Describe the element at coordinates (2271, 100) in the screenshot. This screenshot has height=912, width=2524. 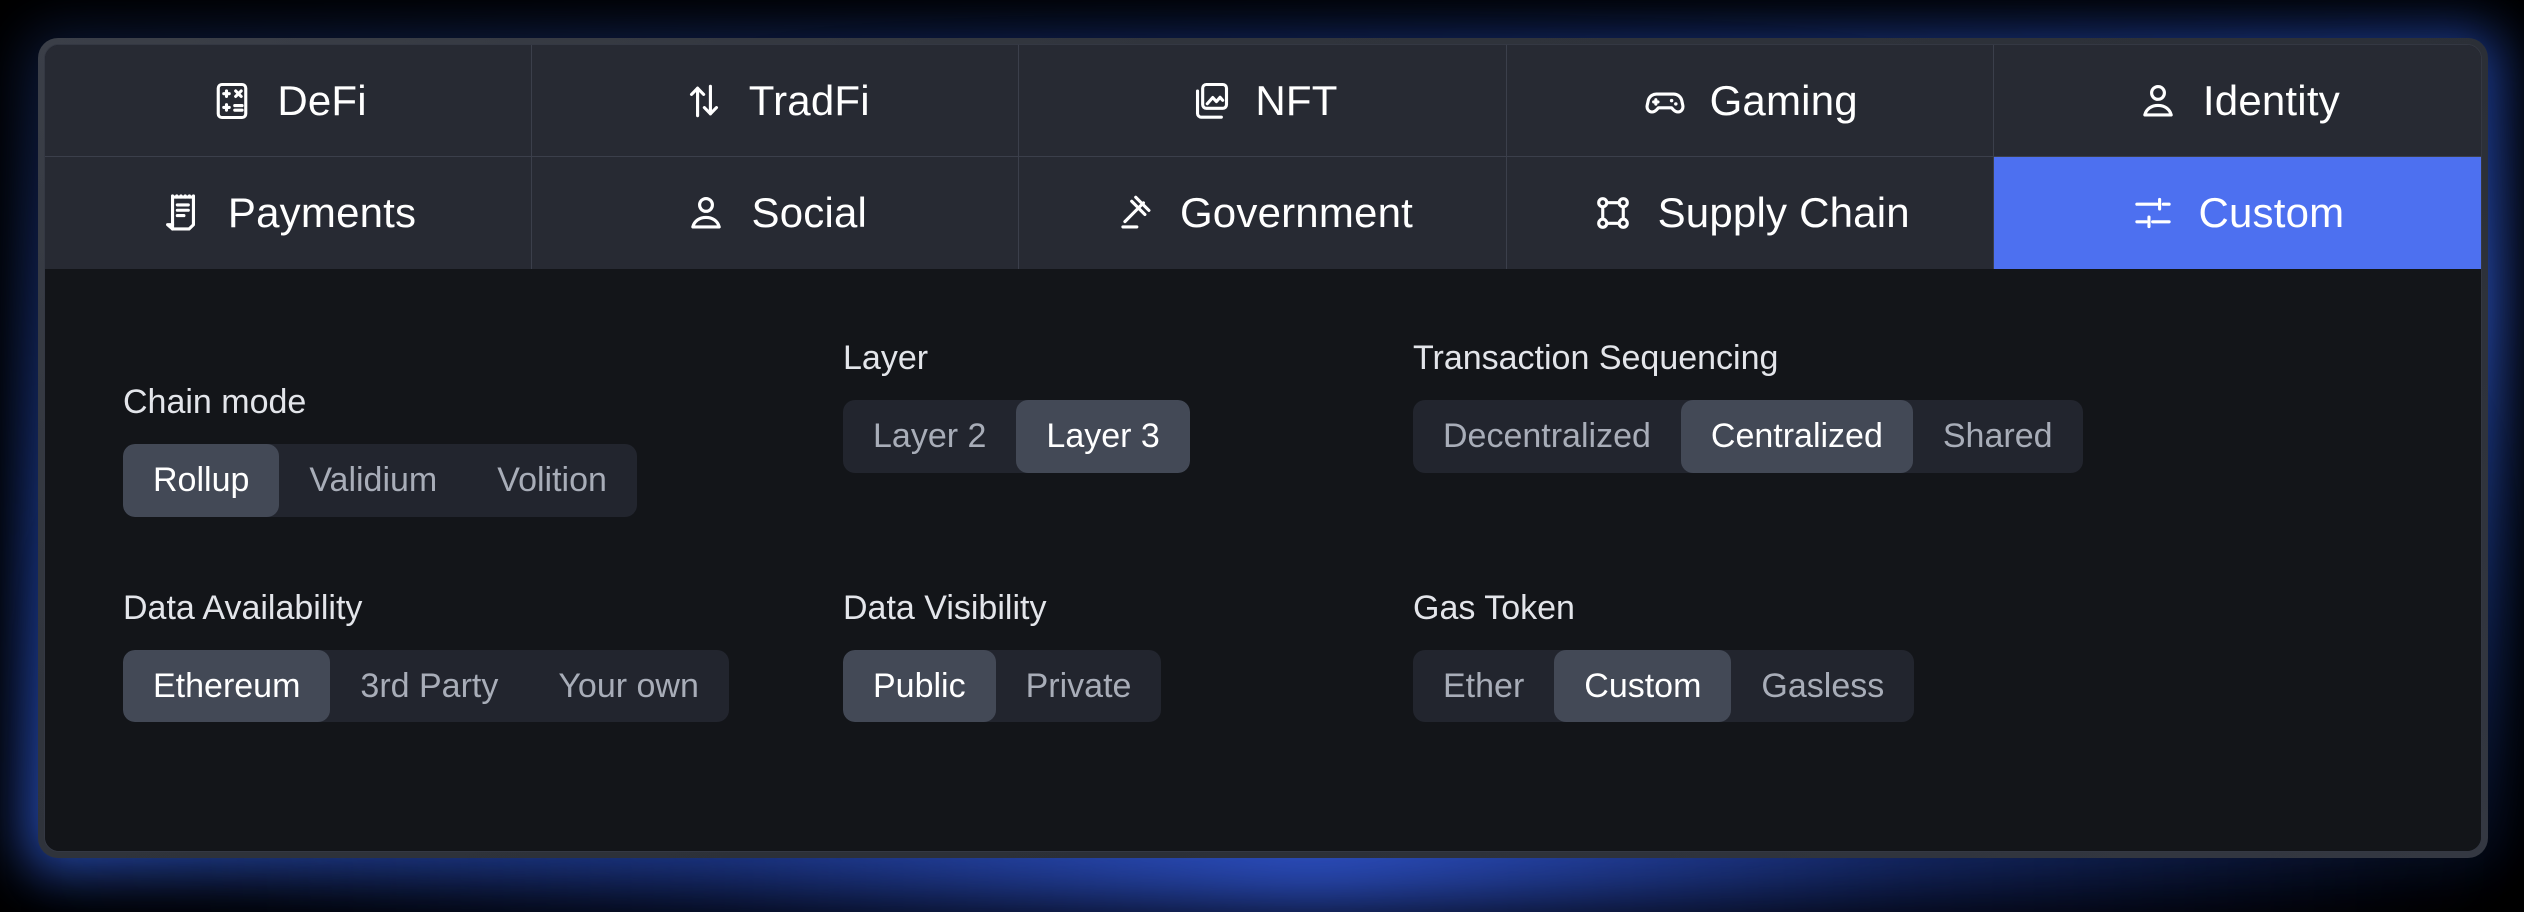
I see `tab-label: Identity` at that location.